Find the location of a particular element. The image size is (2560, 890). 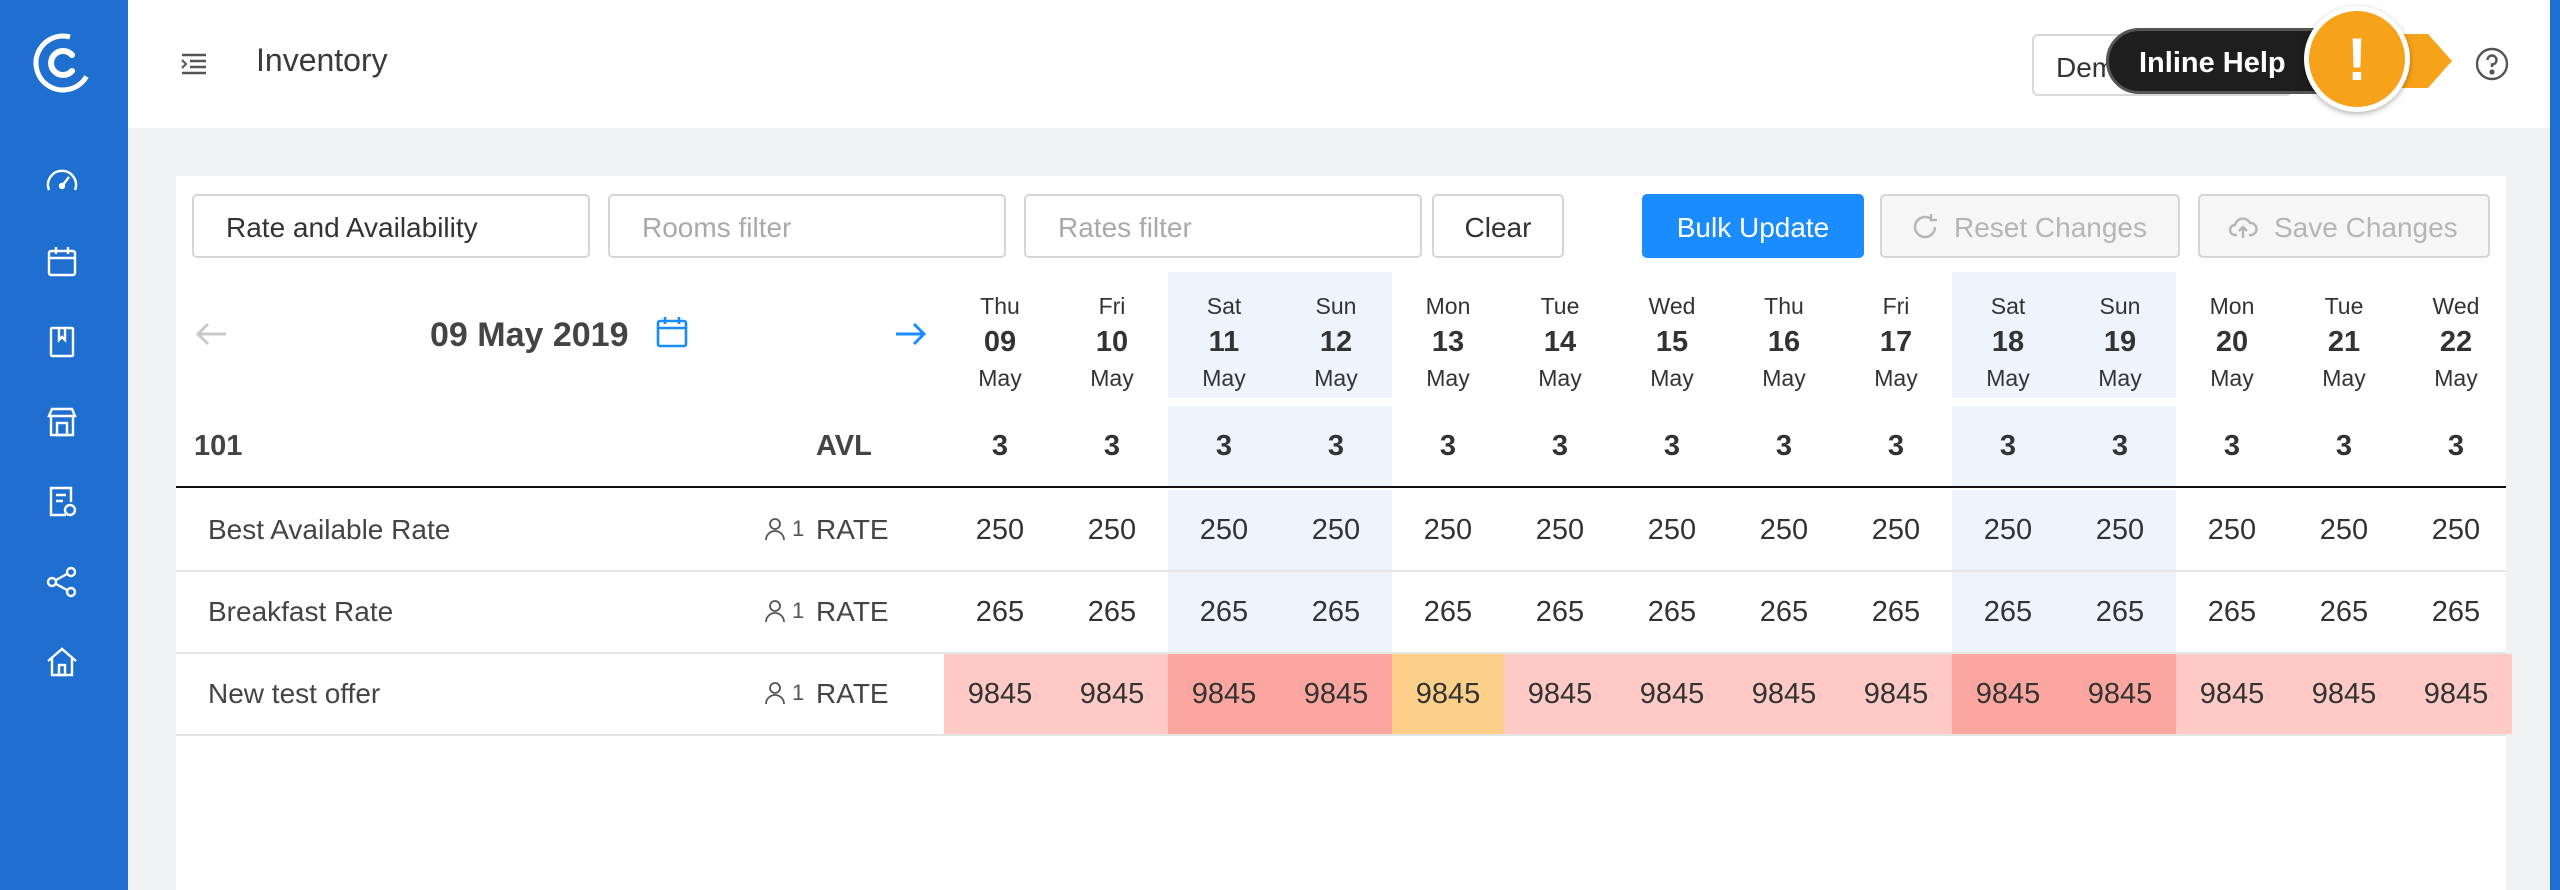

view-select: Rate and Availability is located at coordinates (391, 226).